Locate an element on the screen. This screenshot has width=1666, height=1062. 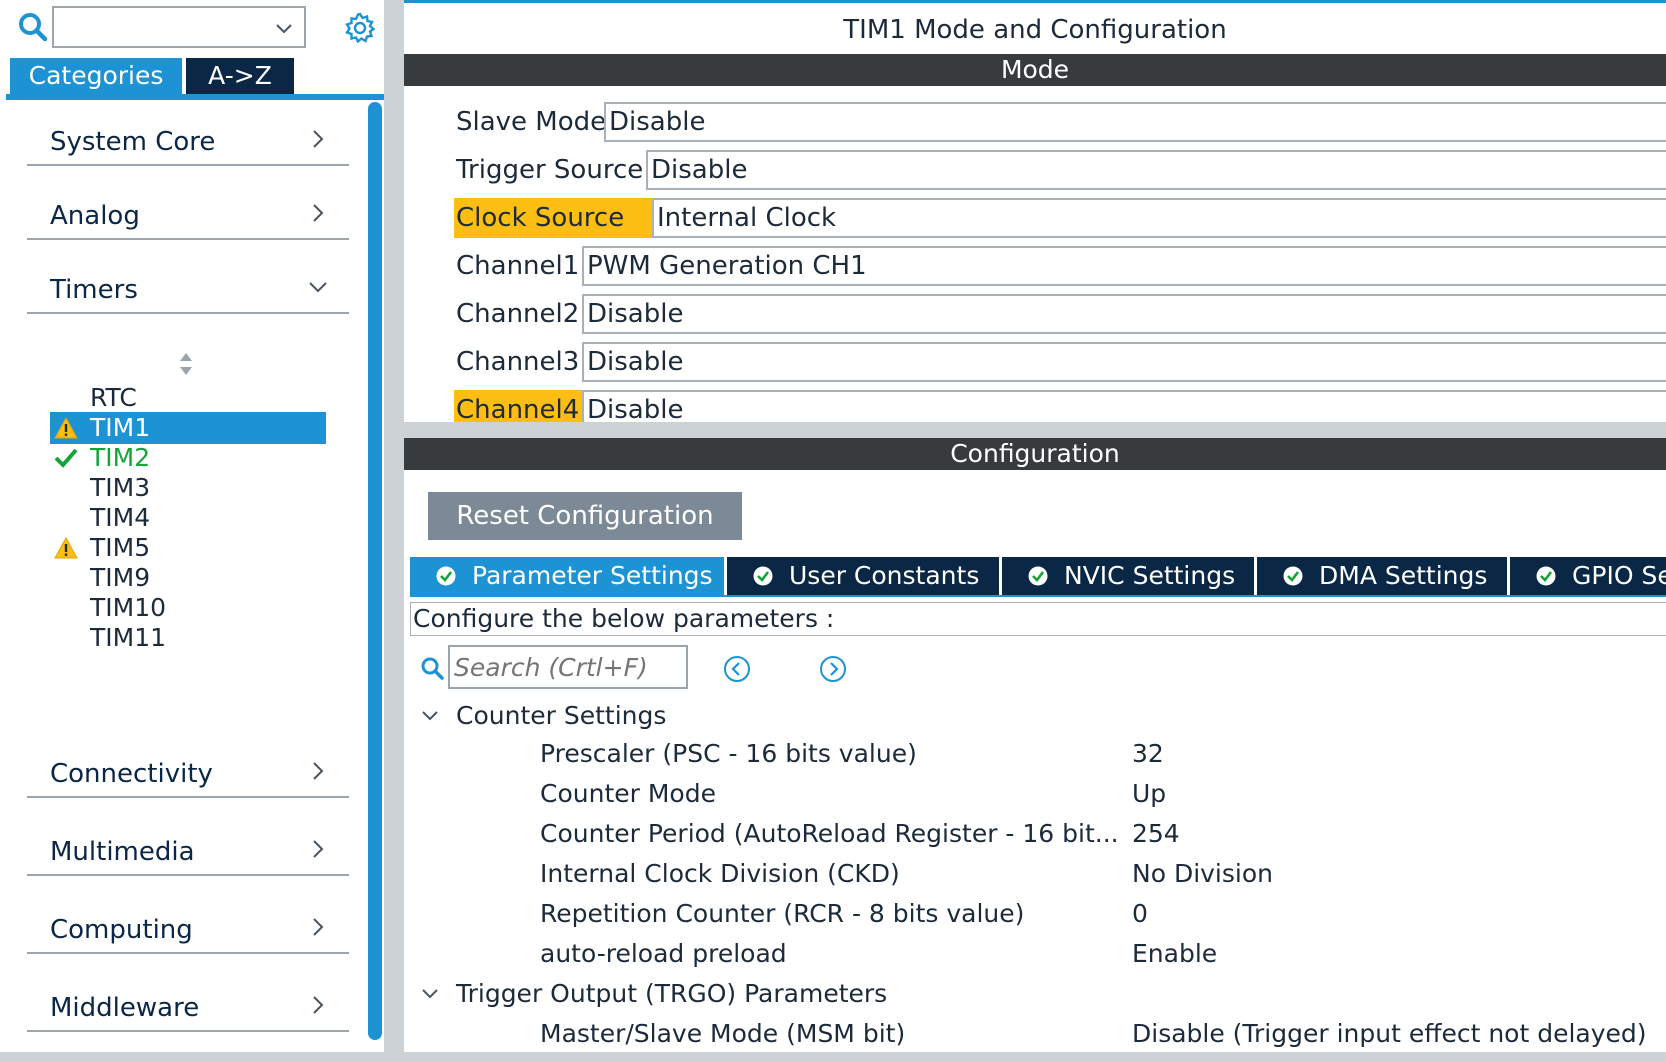
category-computing: Computing is located at coordinates (188, 927).